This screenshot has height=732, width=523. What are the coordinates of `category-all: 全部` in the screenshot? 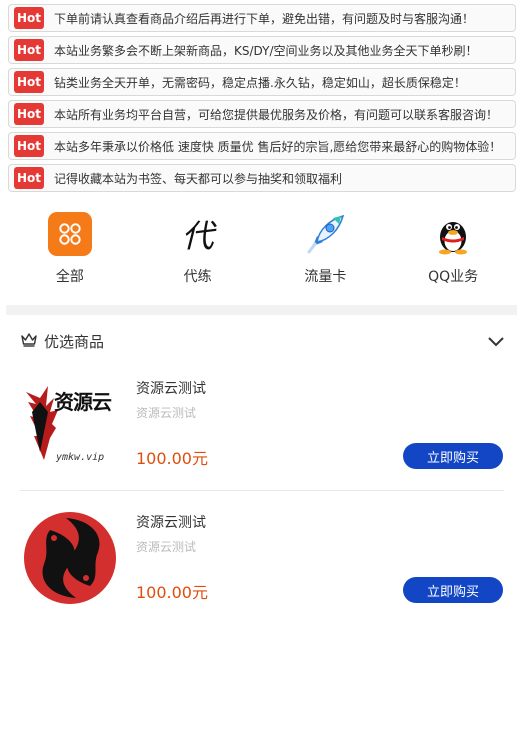 It's located at (70, 249).